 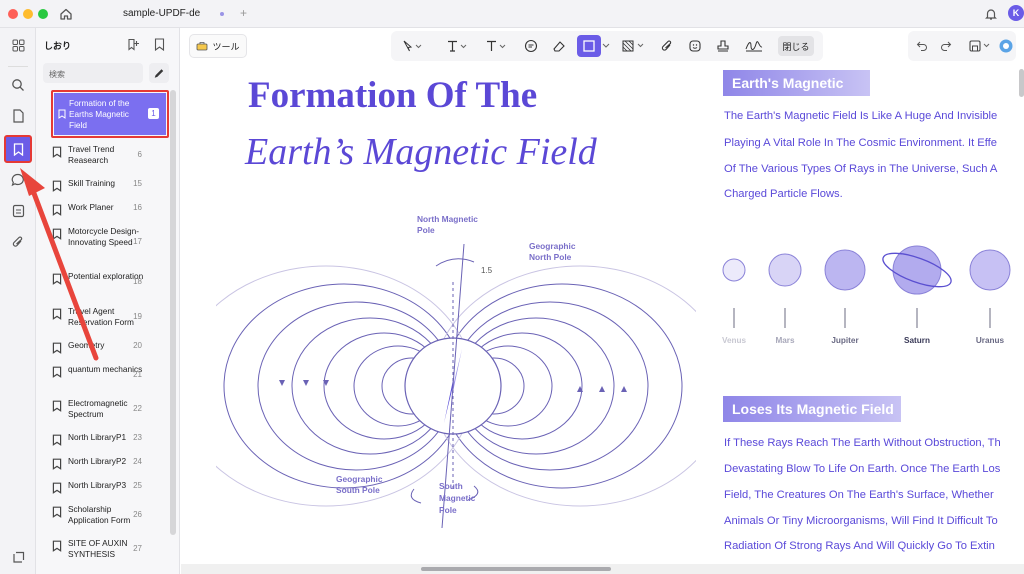 What do you see at coordinates (990, 340) in the screenshot?
I see `planet-label-uranus: Uranus` at bounding box center [990, 340].